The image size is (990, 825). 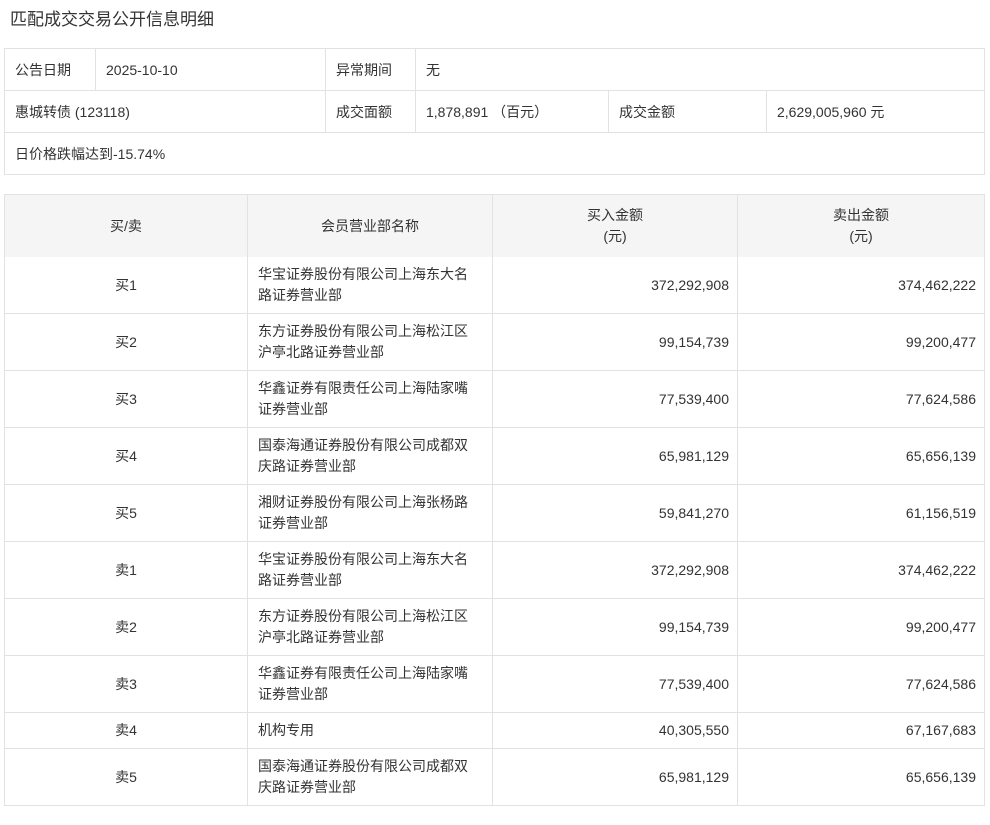 What do you see at coordinates (126, 226) in the screenshot?
I see `col-header-side: 买/卖` at bounding box center [126, 226].